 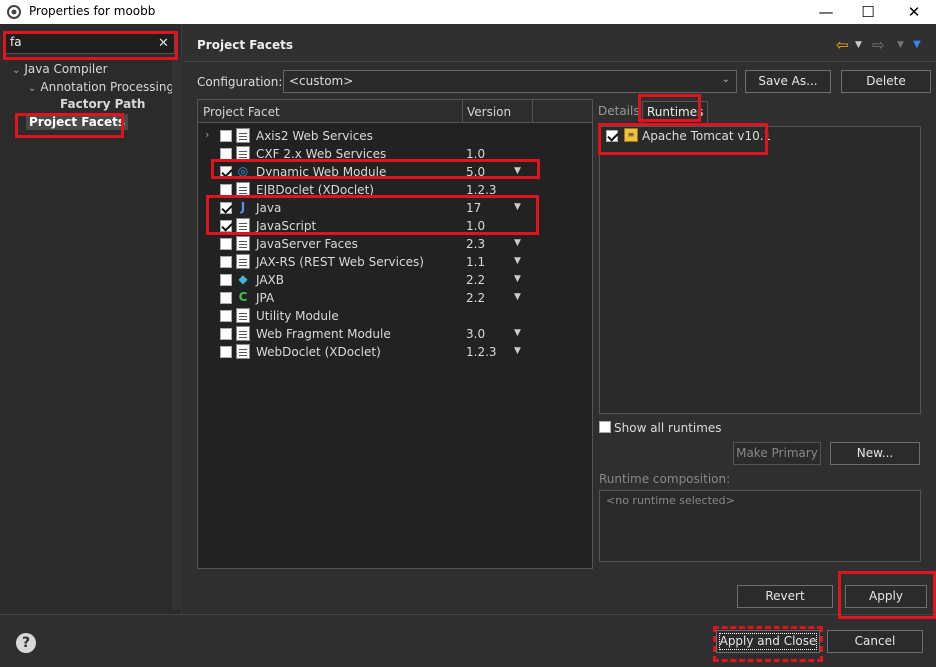 What do you see at coordinates (241, 112) in the screenshot?
I see `column-header-facet: Project Facet` at bounding box center [241, 112].